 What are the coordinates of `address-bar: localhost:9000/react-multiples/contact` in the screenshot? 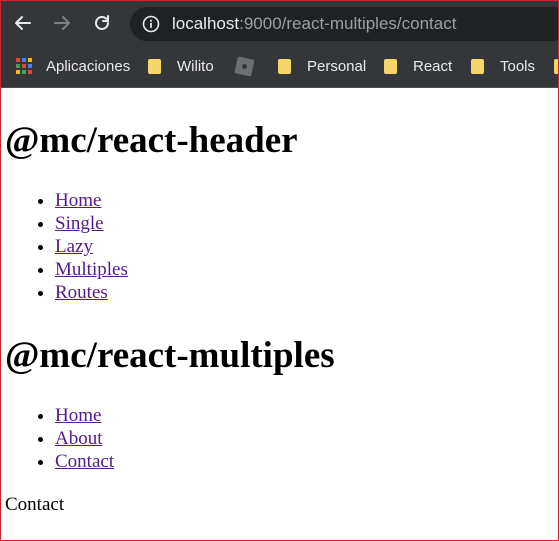 It's located at (344, 24).